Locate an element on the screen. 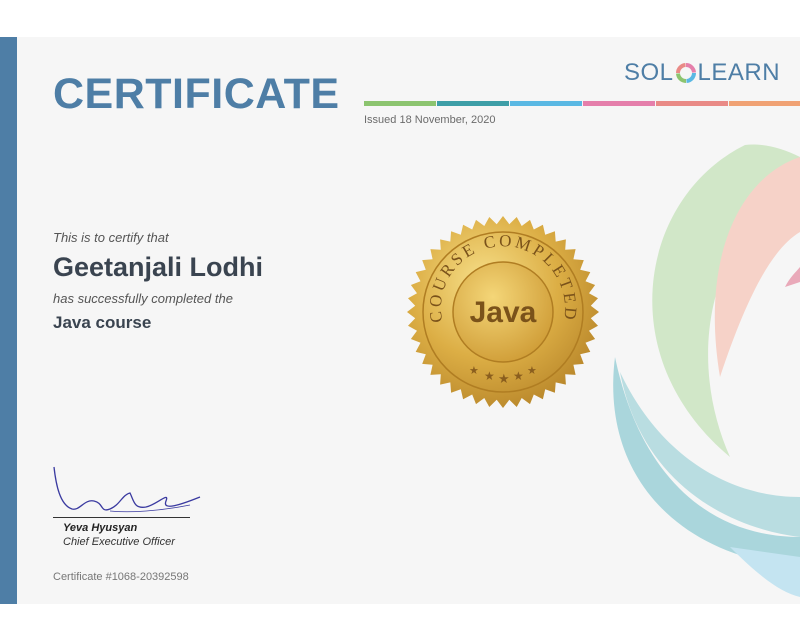 The width and height of the screenshot is (800, 640). issued-date: Issued 18 November, 2020 is located at coordinates (430, 120).